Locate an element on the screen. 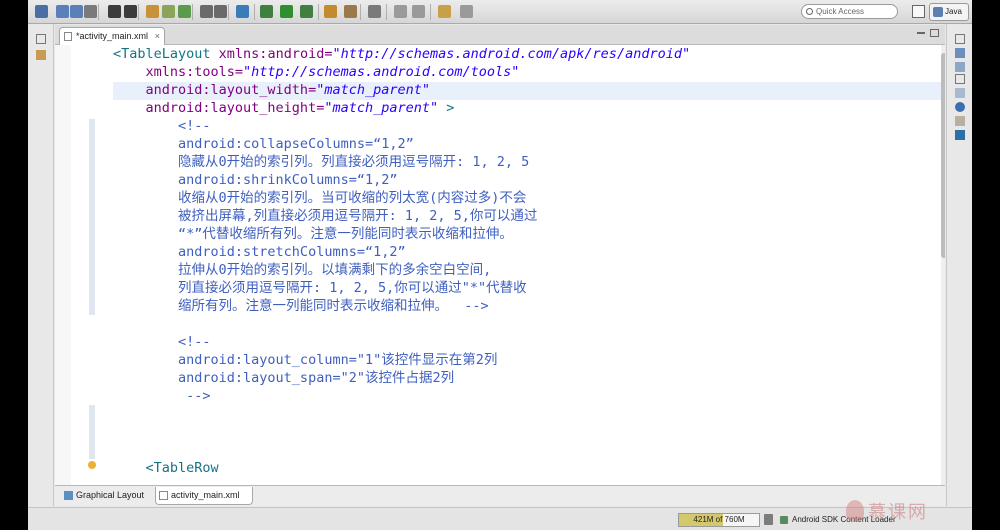 This screenshot has width=1000, height=530. code-token: <TableRow is located at coordinates (166, 468).